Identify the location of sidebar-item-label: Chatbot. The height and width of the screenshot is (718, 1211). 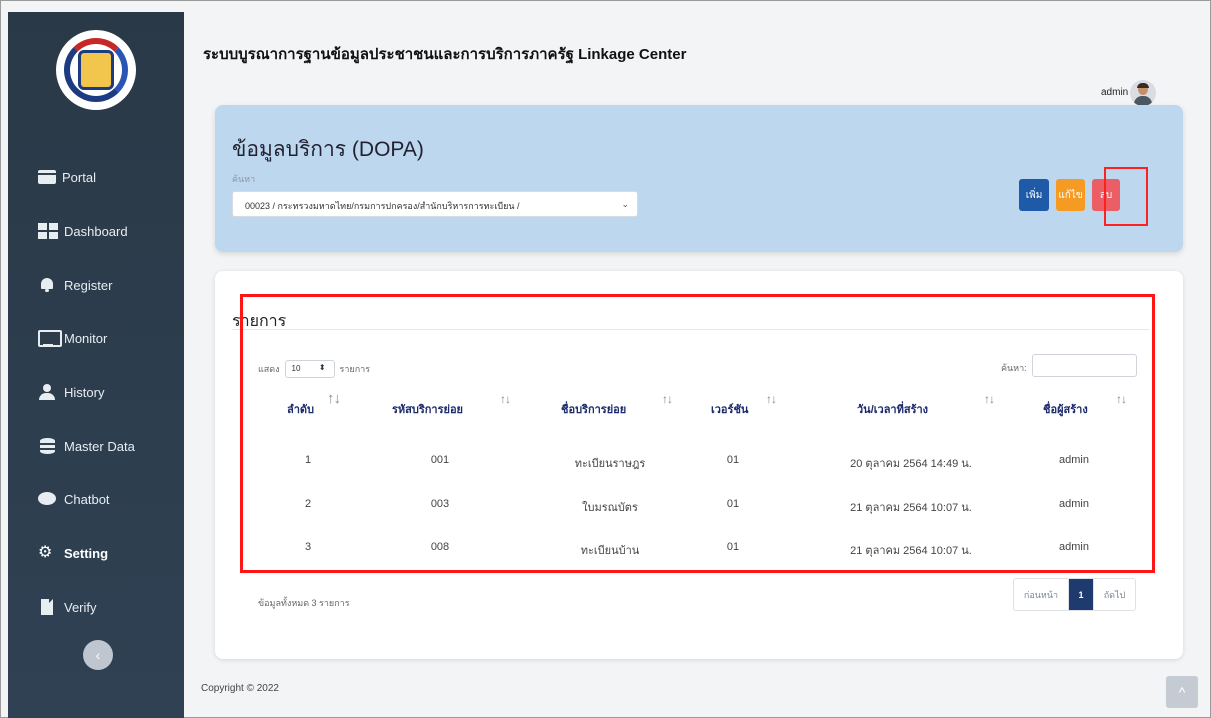
(87, 499).